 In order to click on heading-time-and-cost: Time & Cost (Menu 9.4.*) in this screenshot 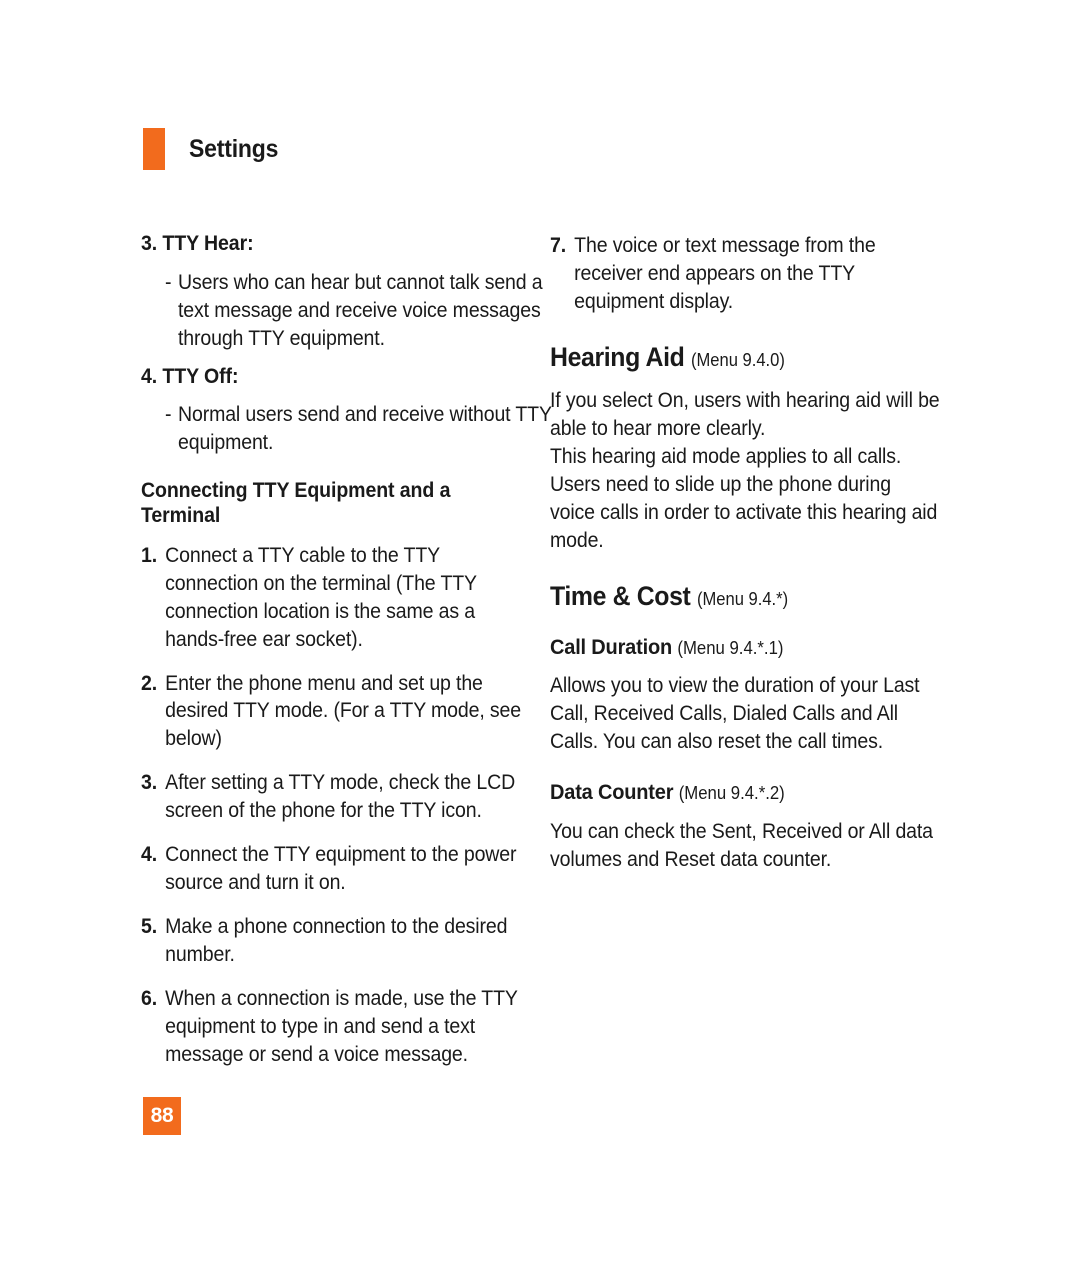, I will do `click(745, 596)`.